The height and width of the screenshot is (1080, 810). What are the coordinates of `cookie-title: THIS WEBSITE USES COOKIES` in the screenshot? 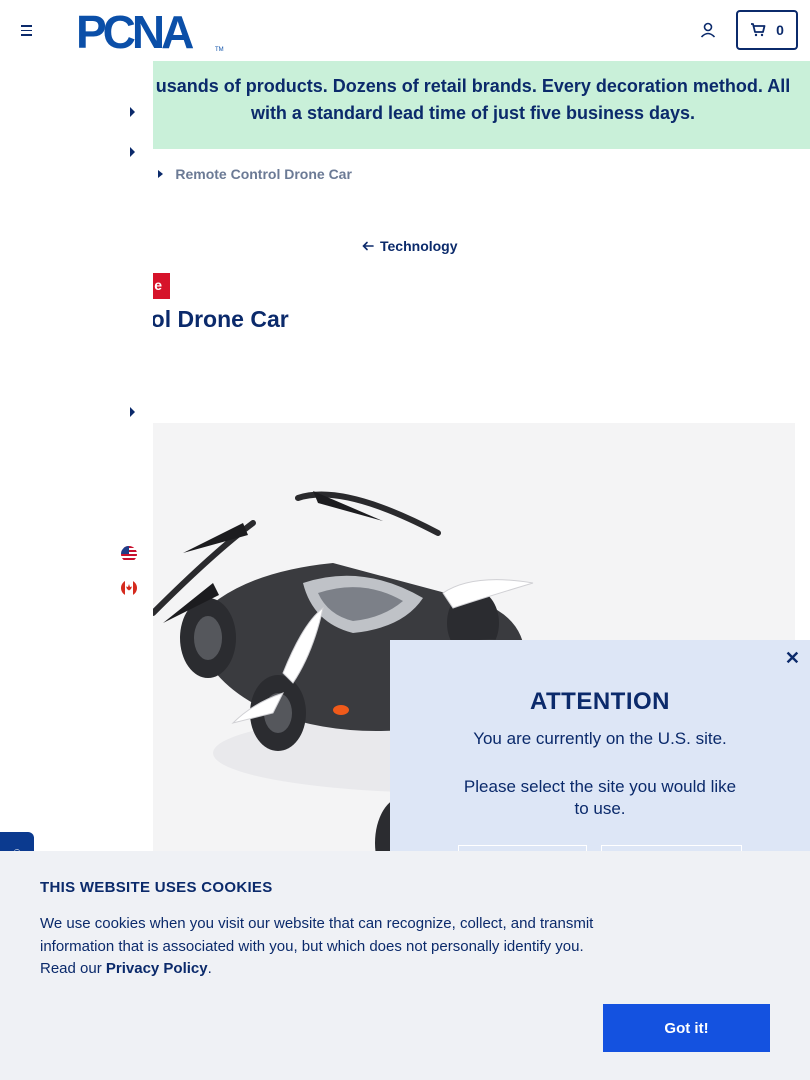 It's located at (156, 887).